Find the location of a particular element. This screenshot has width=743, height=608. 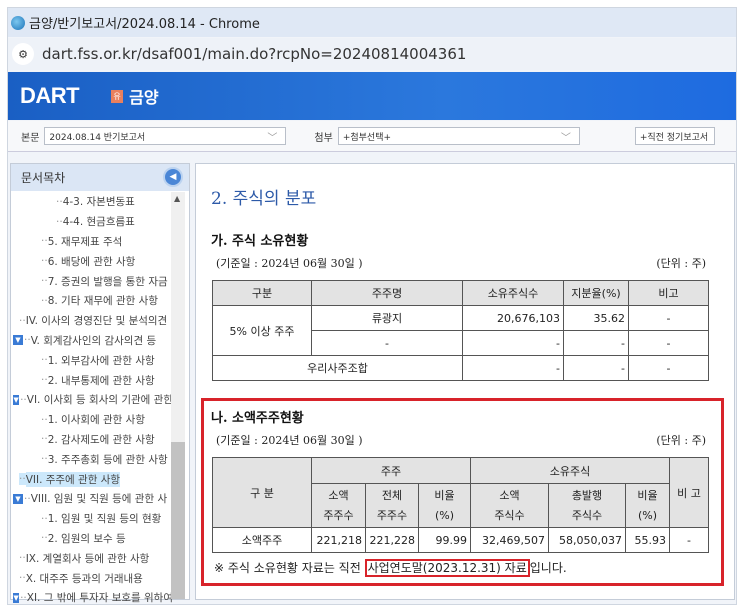

toc-item: ·· 4-3. 자본변동표 is located at coordinates (92, 202).